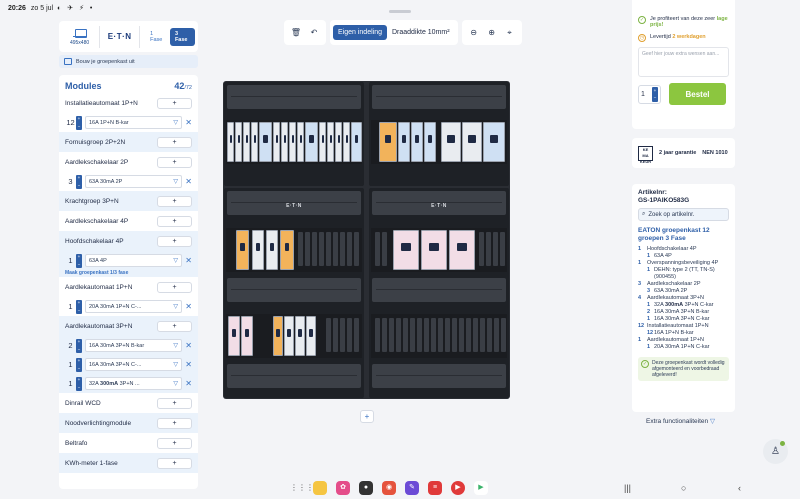 Image resolution: width=800 pixels, height=499 pixels. Describe the element at coordinates (400, 11) in the screenshot. I see `drag-handle` at that location.